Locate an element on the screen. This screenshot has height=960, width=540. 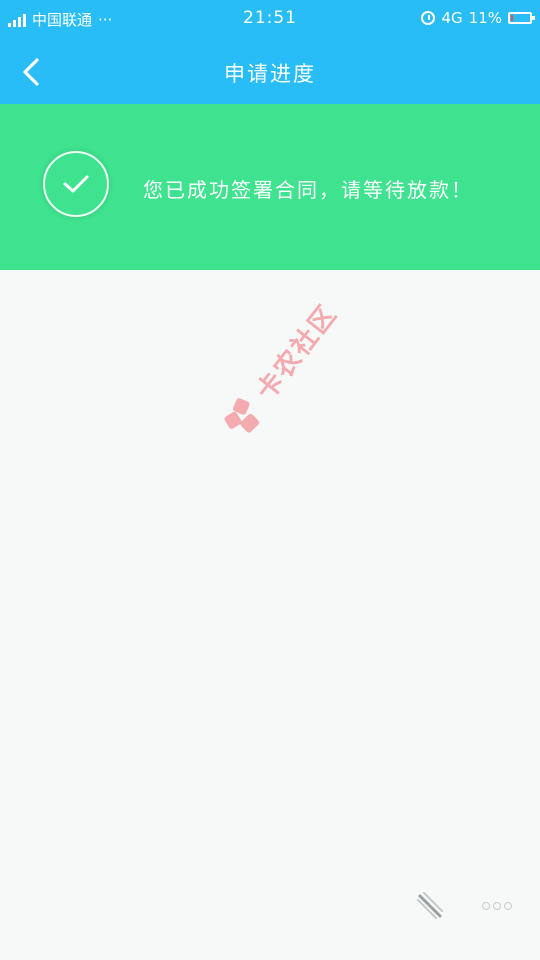
page-title: 申请进度 is located at coordinates (270, 74).